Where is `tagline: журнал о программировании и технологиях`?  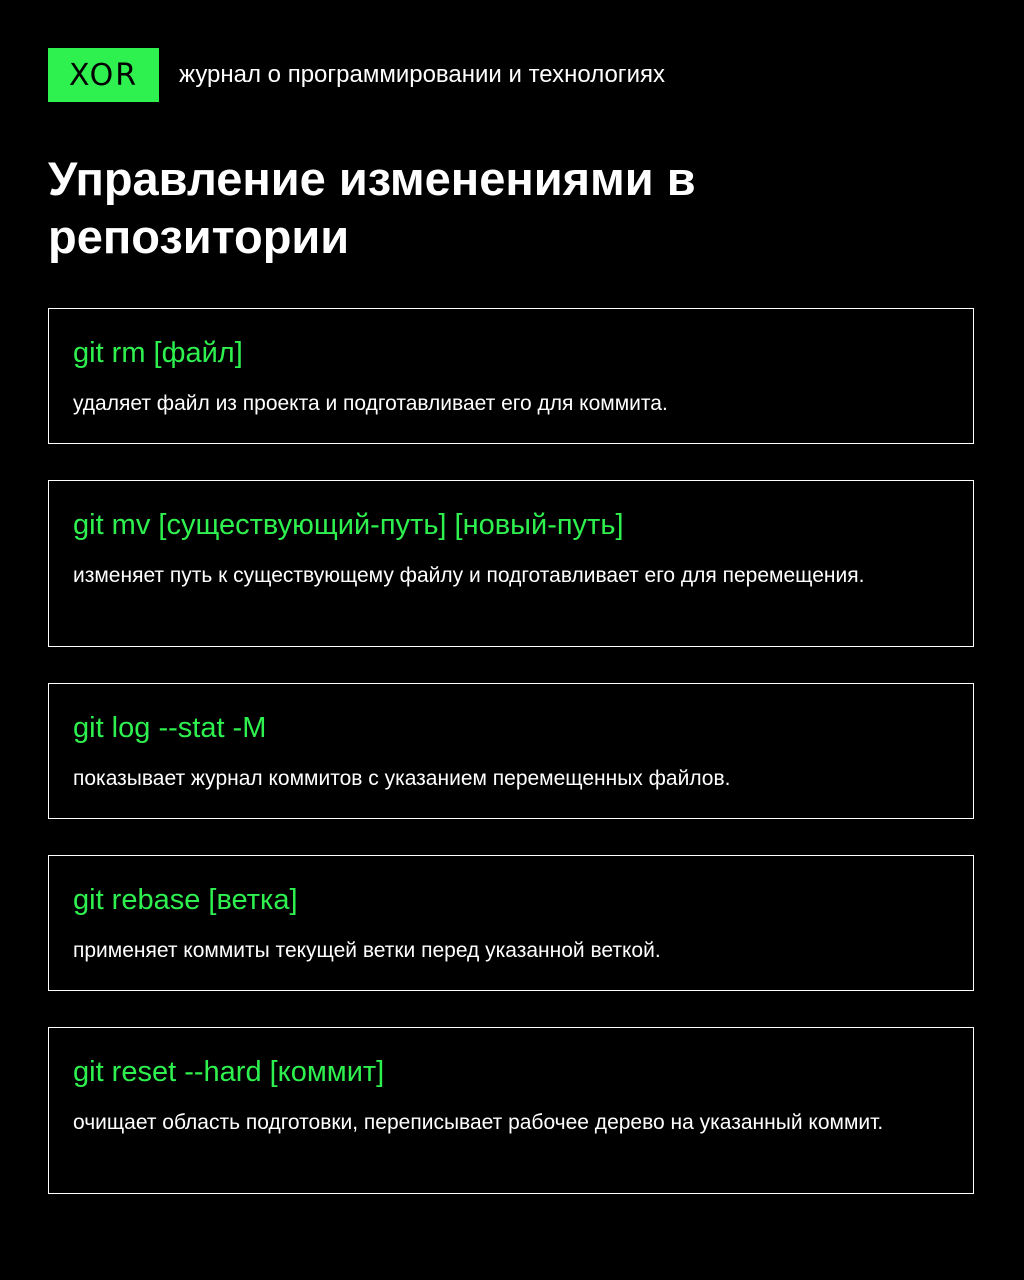
tagline: журнал о программировании и технологиях is located at coordinates (422, 74).